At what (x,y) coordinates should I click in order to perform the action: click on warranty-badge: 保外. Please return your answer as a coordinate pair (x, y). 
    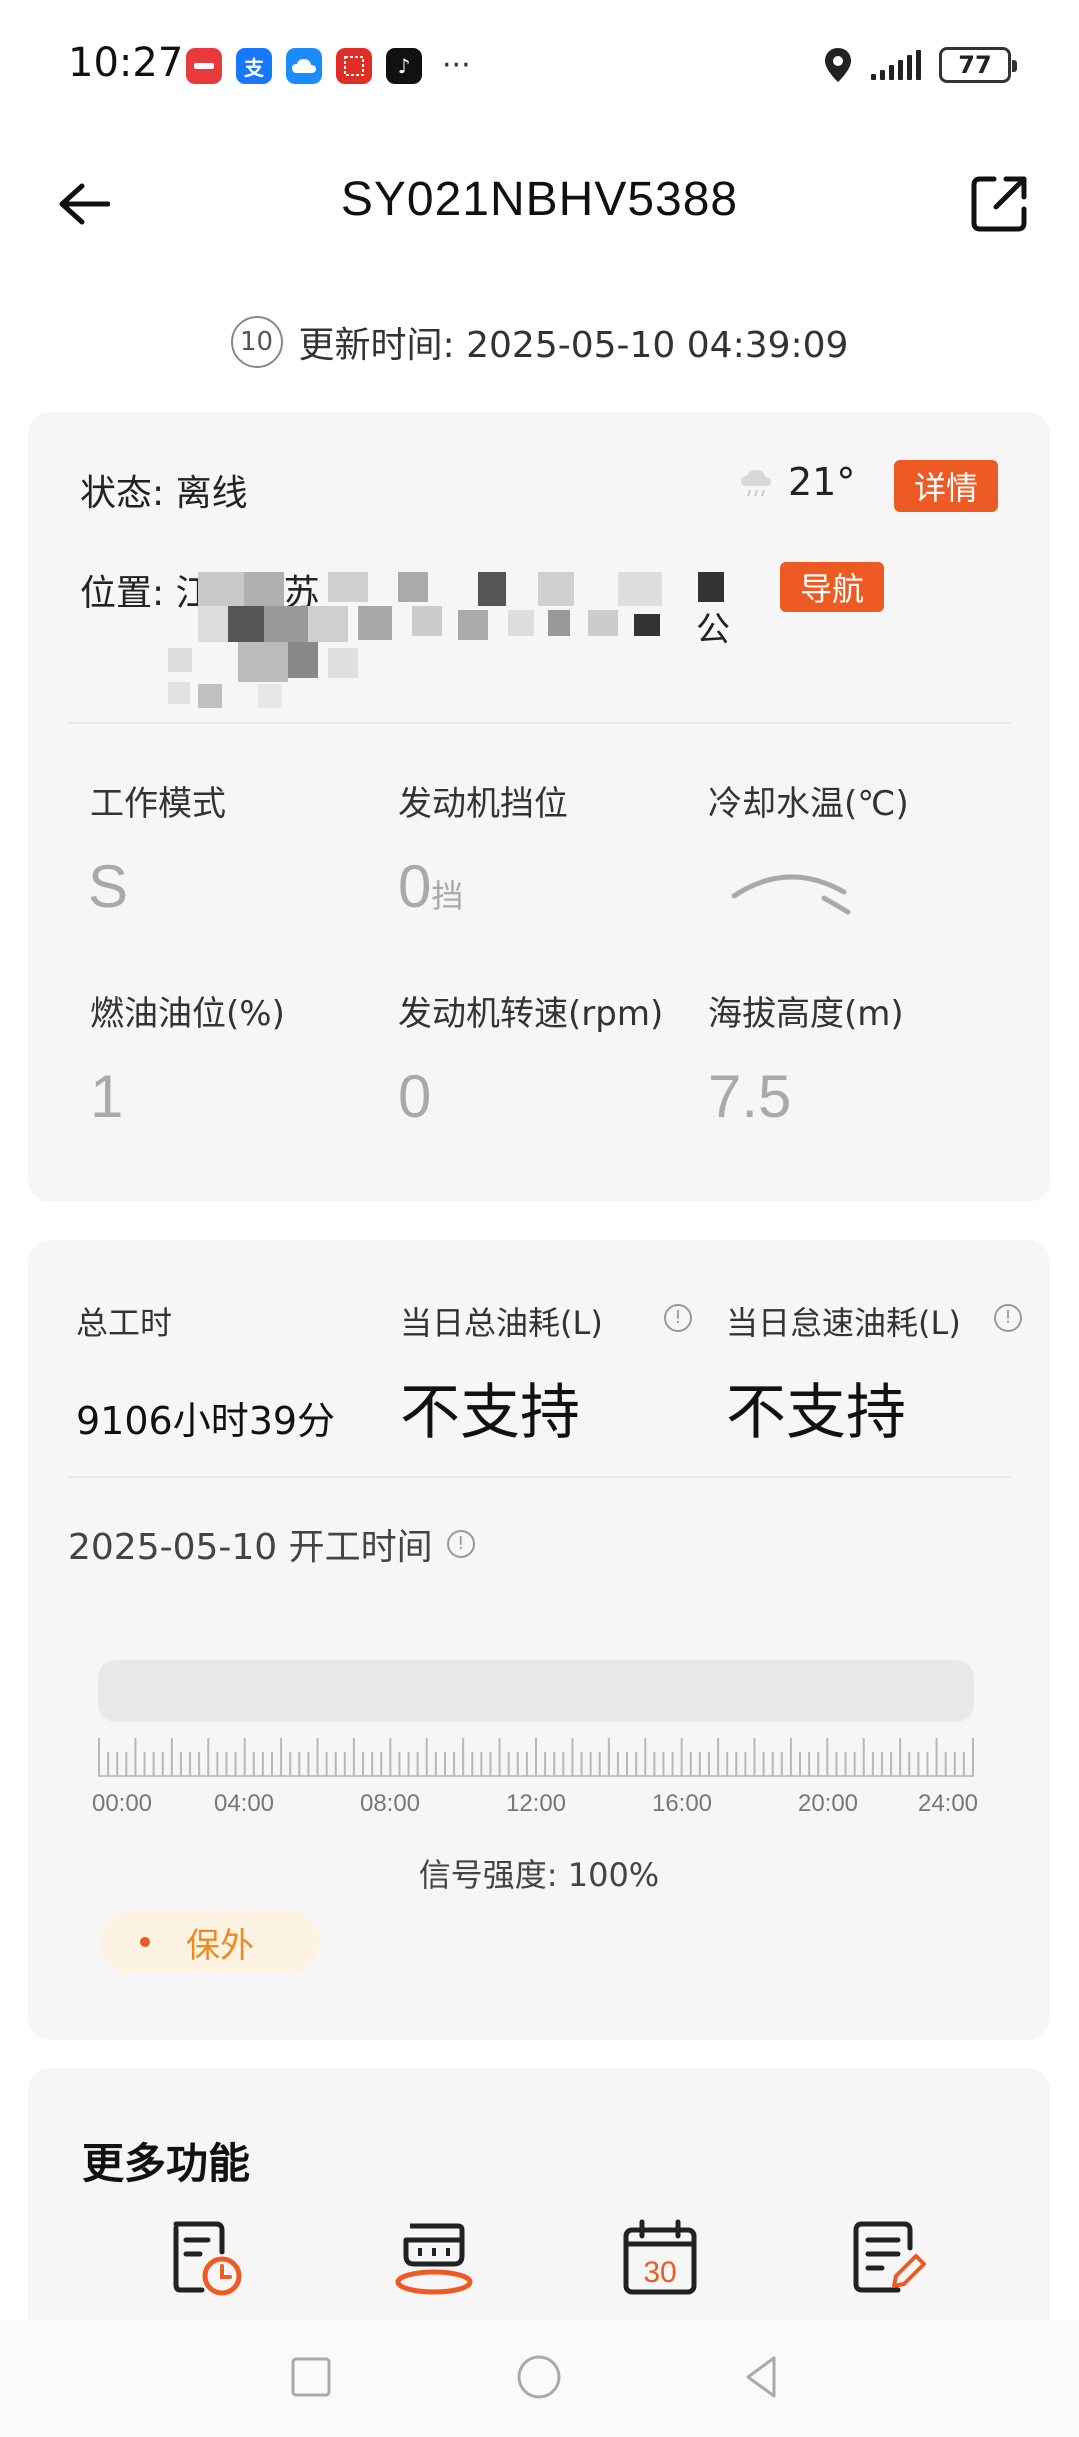
    Looking at the image, I should click on (210, 1942).